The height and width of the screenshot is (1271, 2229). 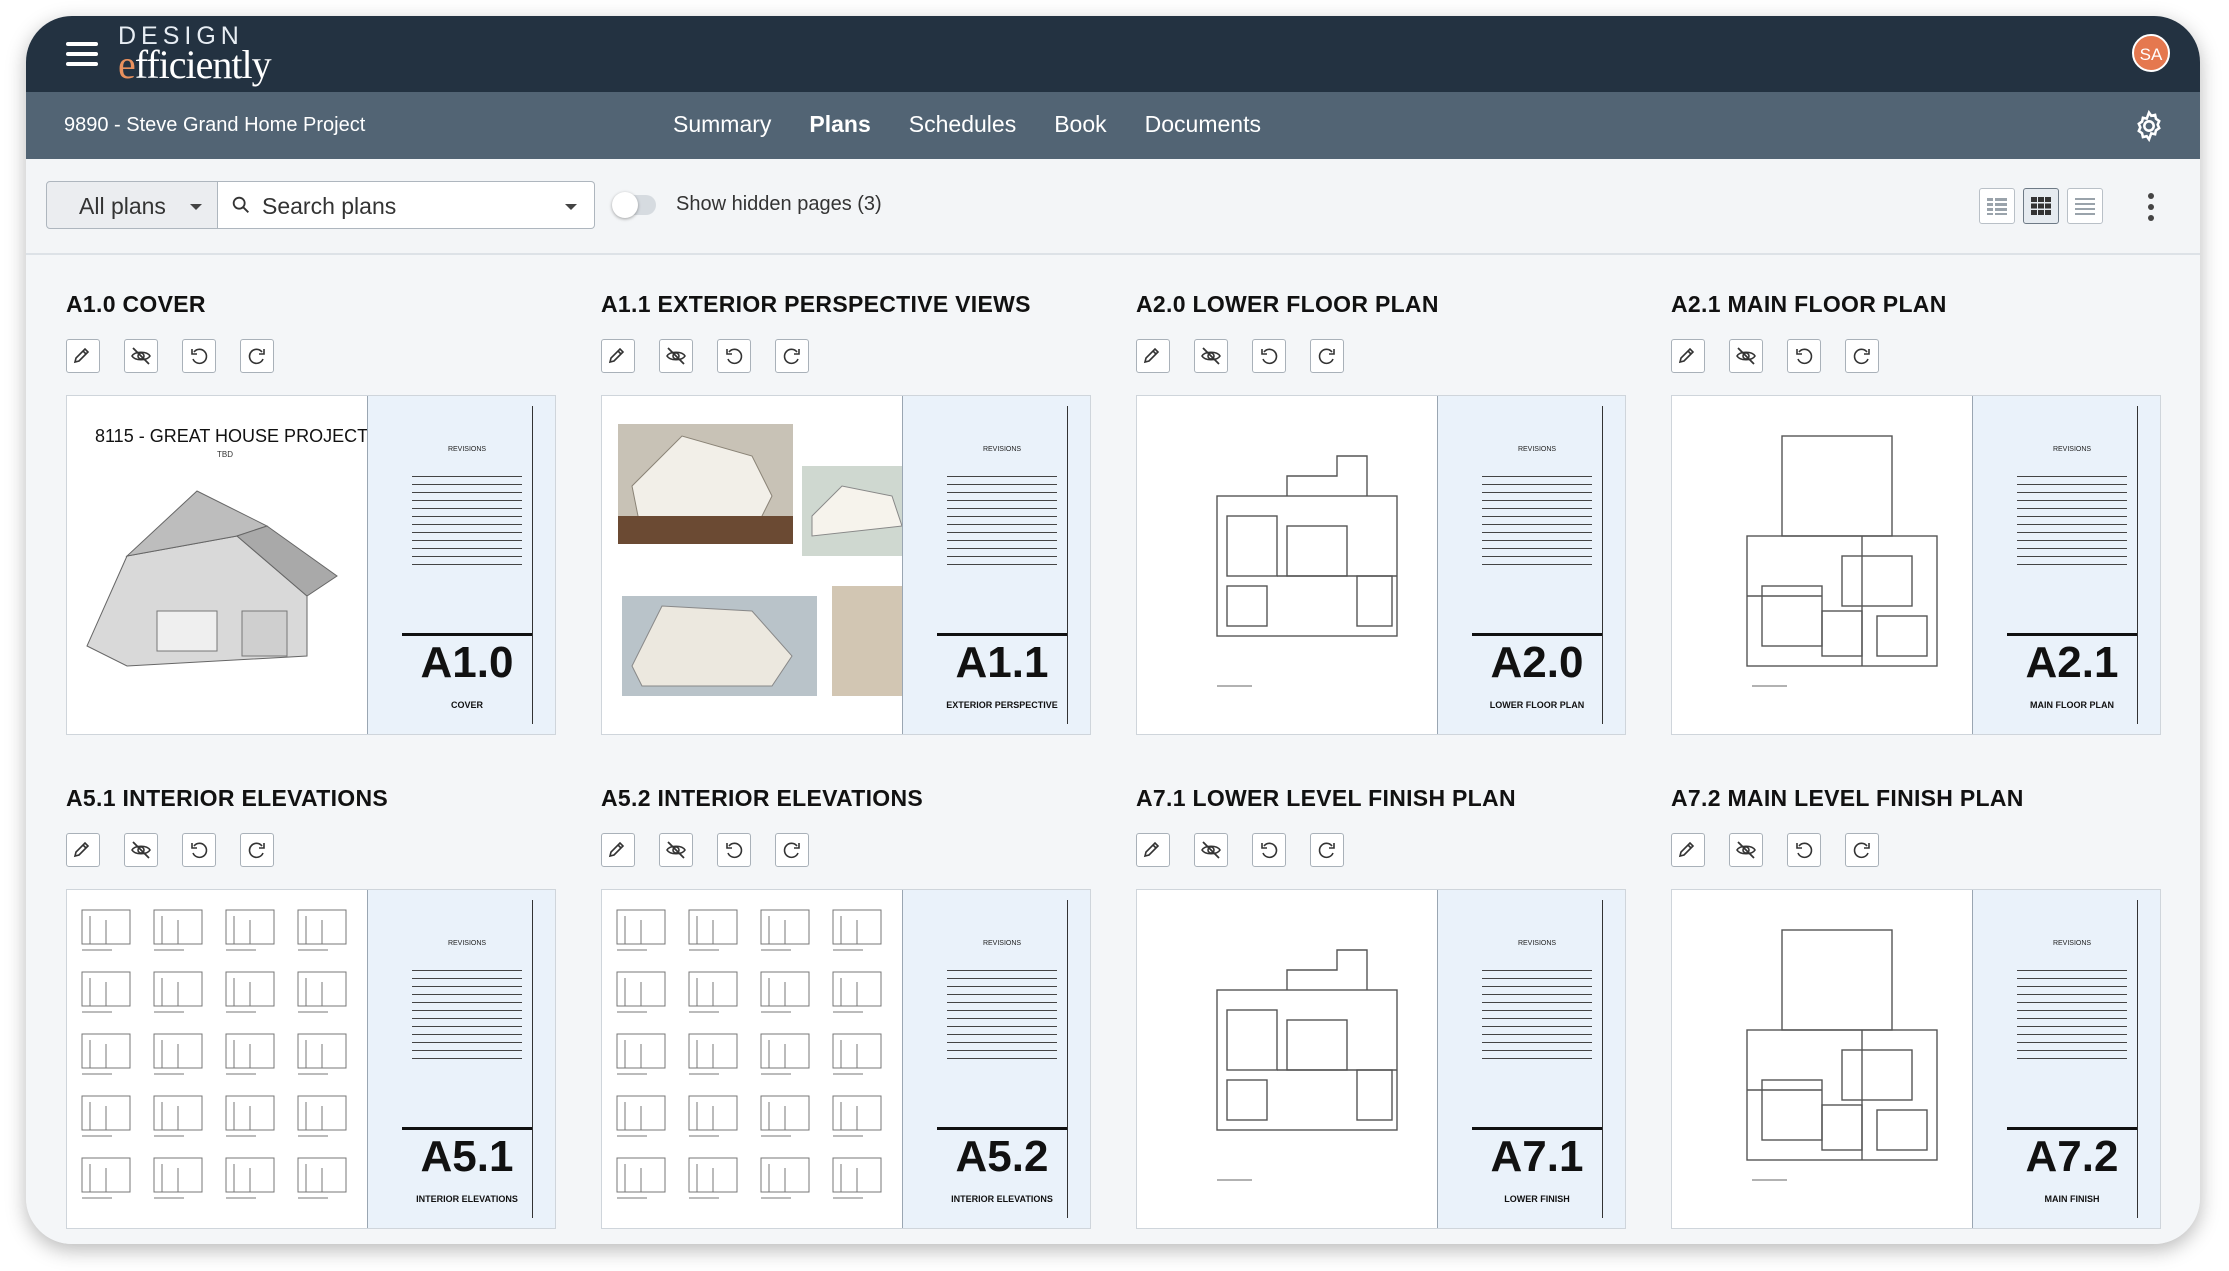 I want to click on plan-thumbnail: REVISIONS A7.1 LOWER FINISH, so click(x=1381, y=1059).